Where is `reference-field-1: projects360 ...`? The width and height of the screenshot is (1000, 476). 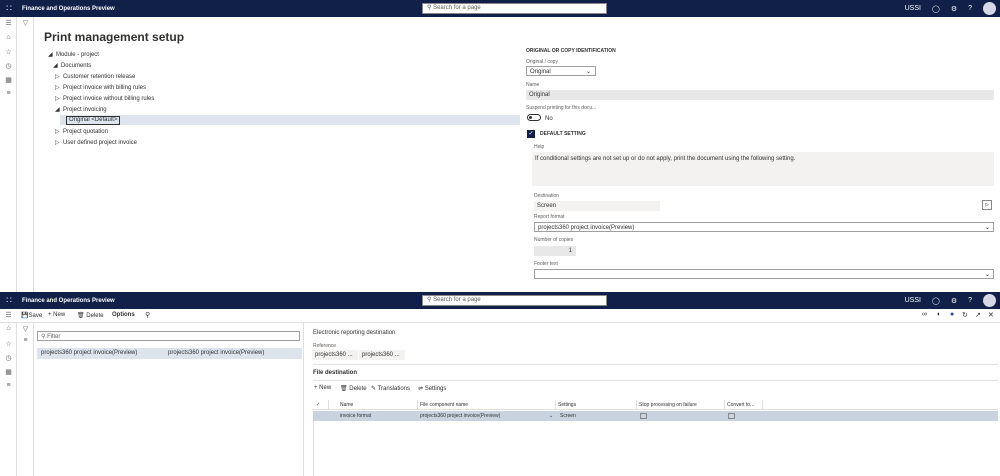
reference-field-1: projects360 ... is located at coordinates (335, 355).